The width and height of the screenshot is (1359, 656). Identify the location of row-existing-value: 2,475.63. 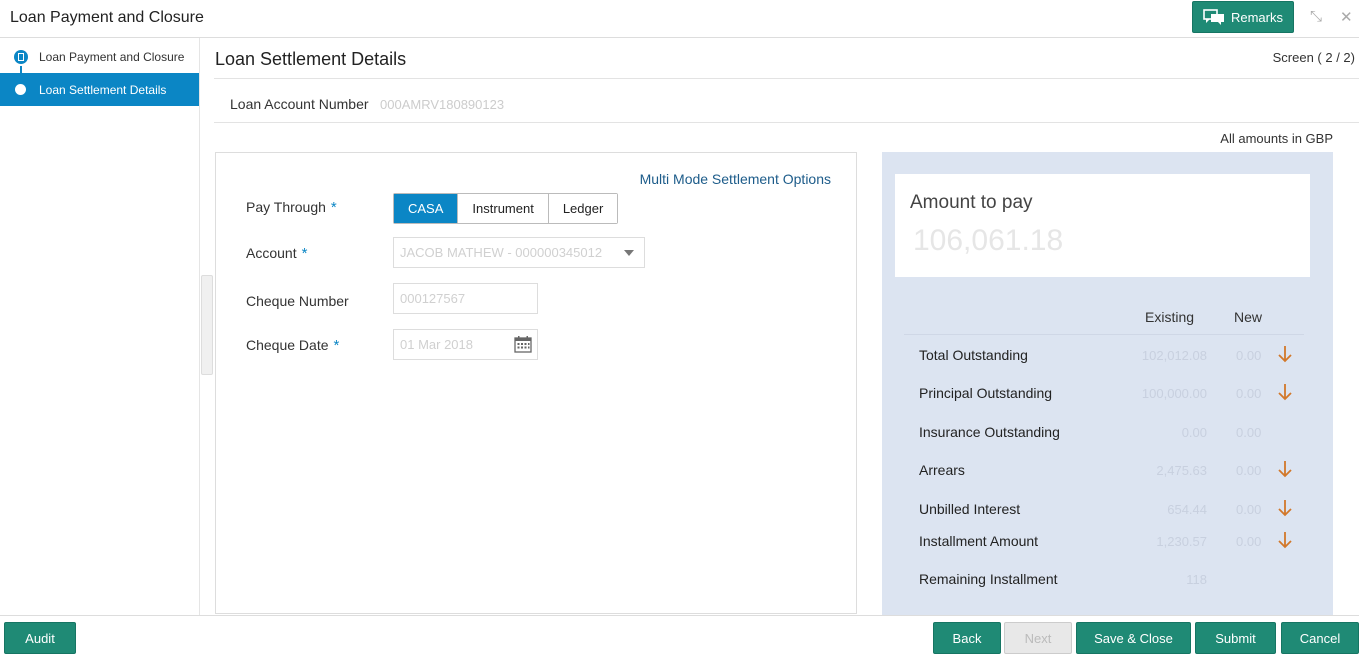
(1181, 470).